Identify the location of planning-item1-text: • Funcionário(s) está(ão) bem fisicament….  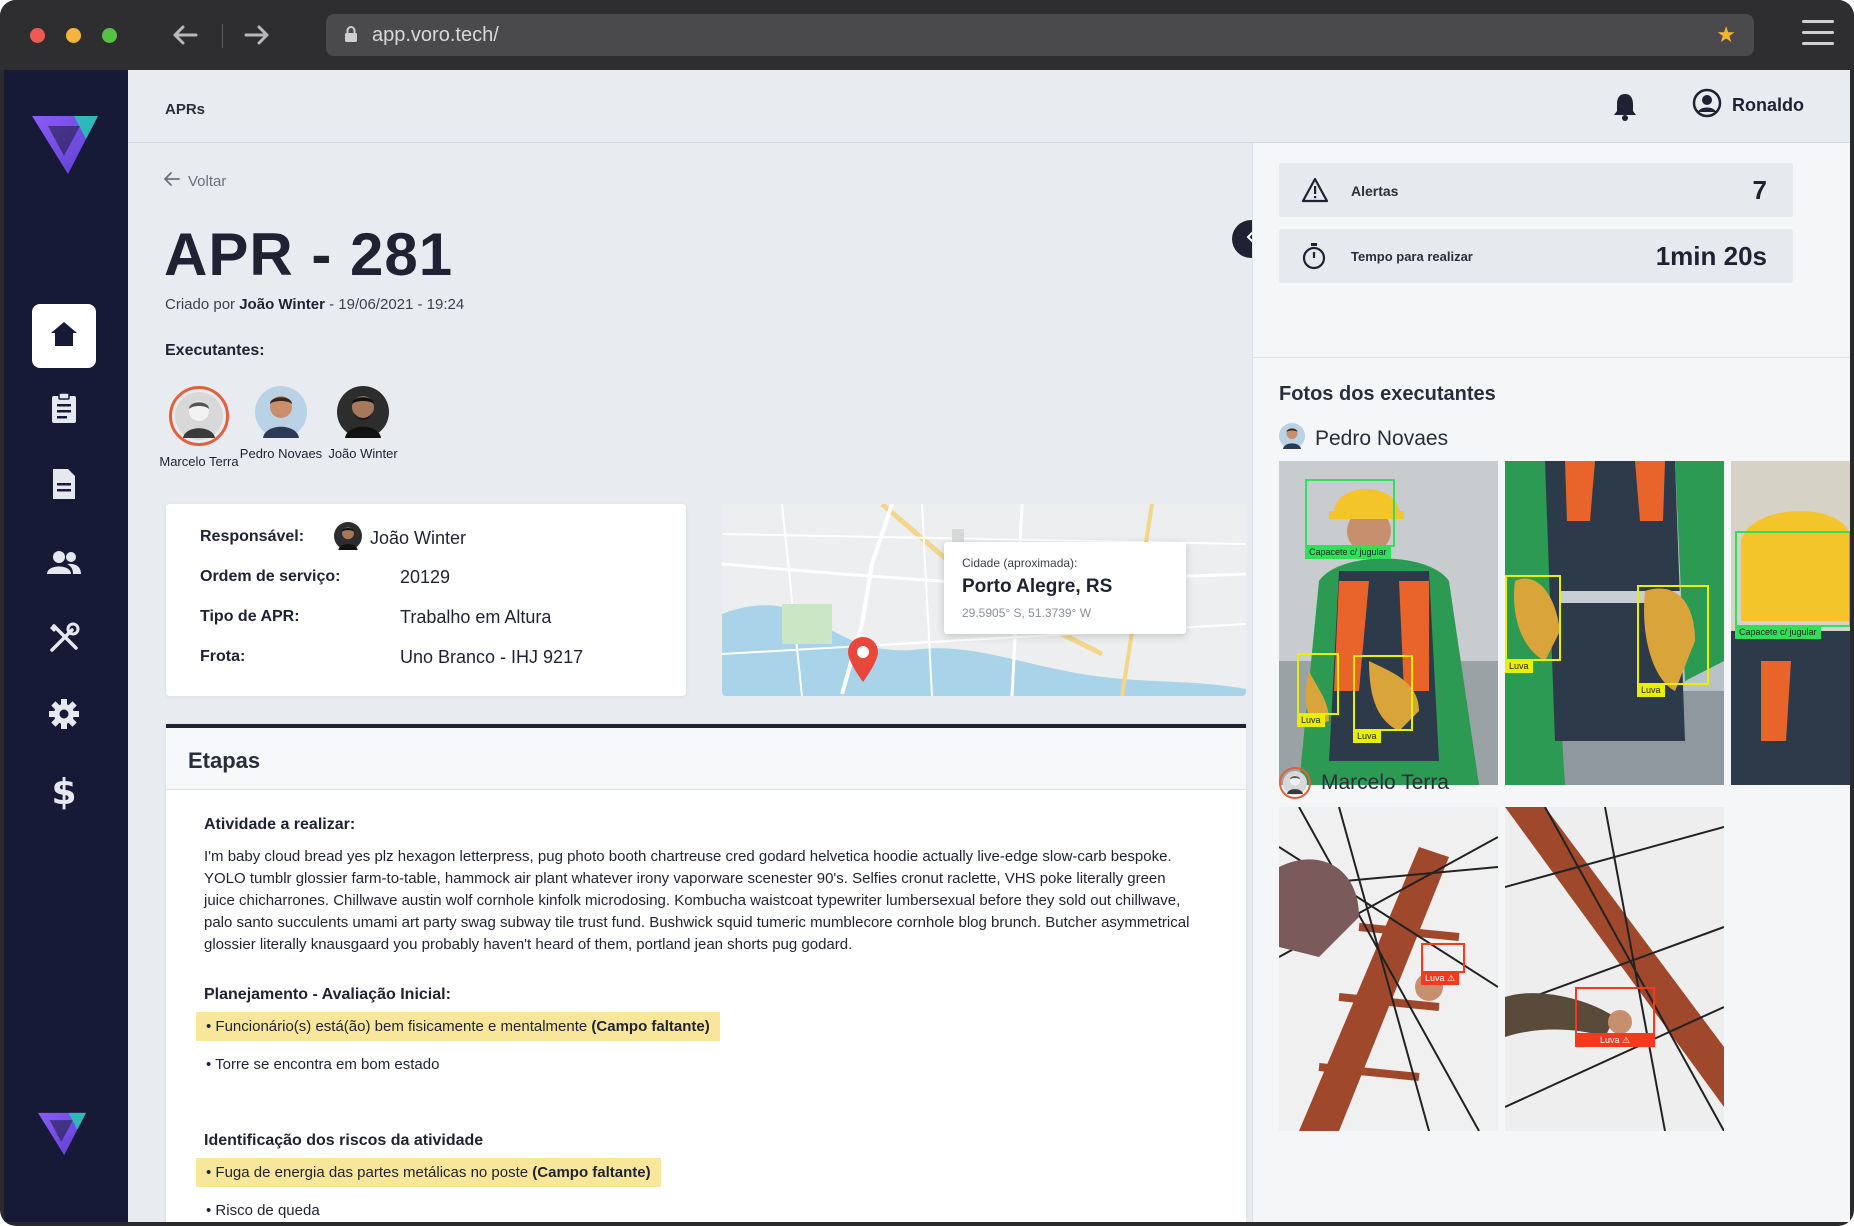
(397, 1026).